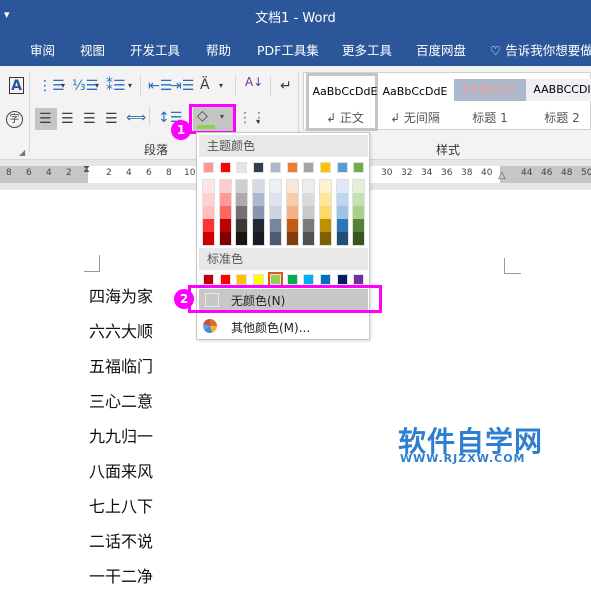 Image resolution: width=591 pixels, height=616 pixels. Describe the element at coordinates (558, 102) in the screenshot. I see `style-heading-2: AABBCCDI 标题 2` at that location.